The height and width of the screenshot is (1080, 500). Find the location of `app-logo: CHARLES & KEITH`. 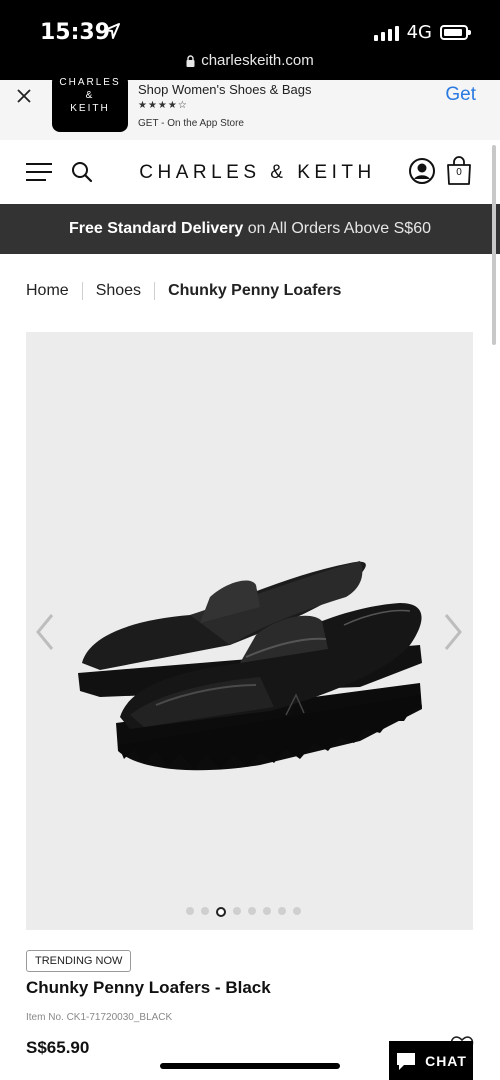

app-logo: CHARLES & KEITH is located at coordinates (90, 103).